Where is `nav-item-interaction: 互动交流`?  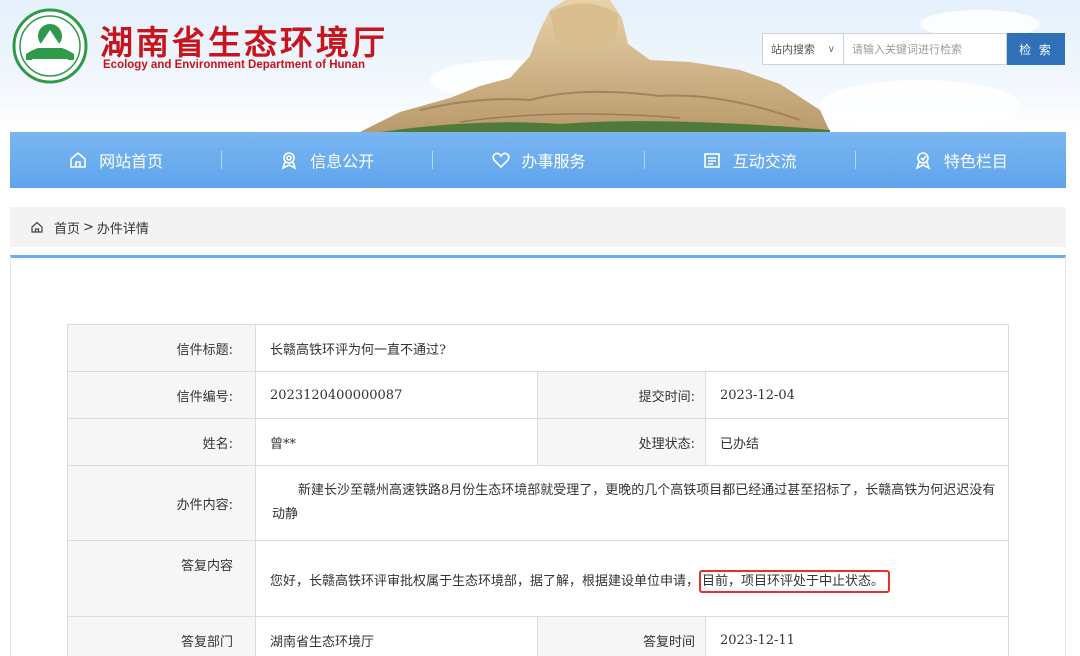 nav-item-interaction: 互动交流 is located at coordinates (749, 160).